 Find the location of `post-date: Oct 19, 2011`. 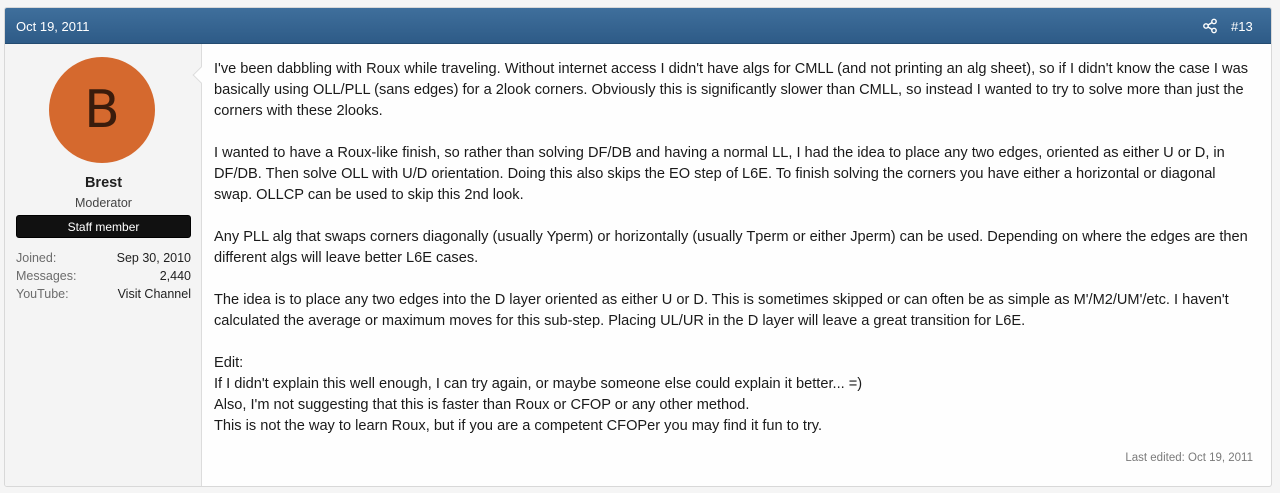

post-date: Oct 19, 2011 is located at coordinates (52, 26).